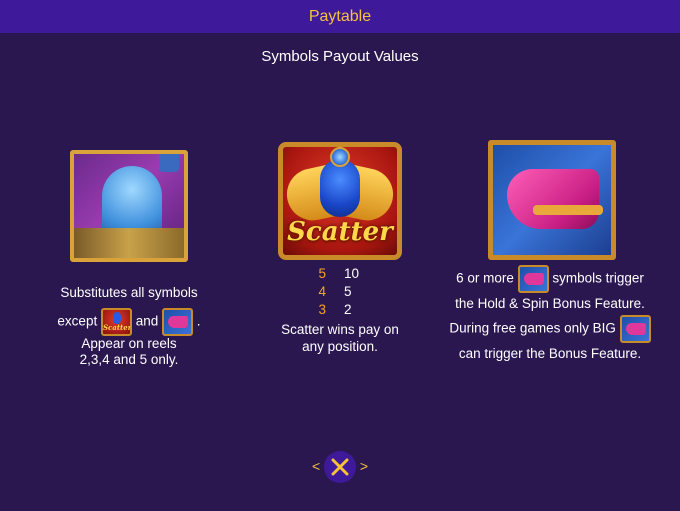 The height and width of the screenshot is (511, 680). I want to click on bonus-line-1: 6 or more symbols trigger, so click(550, 279).